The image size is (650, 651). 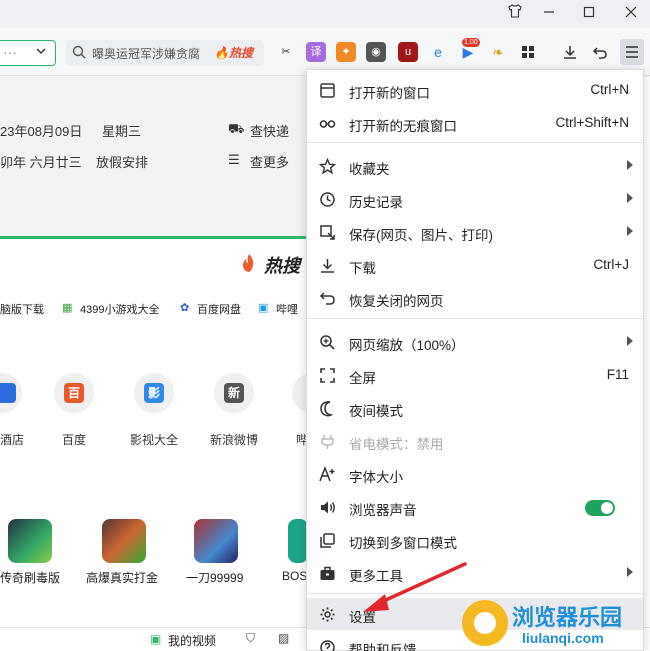 What do you see at coordinates (327, 375) in the screenshot?
I see `fullscreen-icon` at bounding box center [327, 375].